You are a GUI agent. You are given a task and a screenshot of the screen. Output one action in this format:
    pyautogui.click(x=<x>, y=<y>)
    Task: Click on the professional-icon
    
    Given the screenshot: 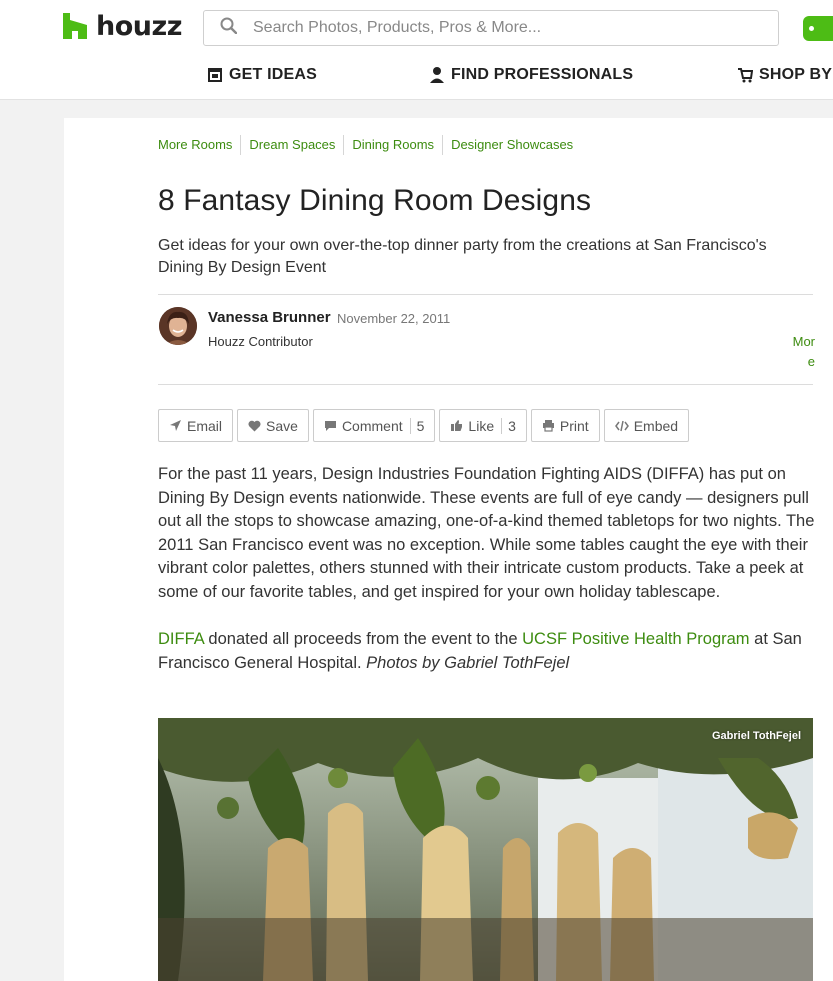 What is the action you would take?
    pyautogui.click(x=437, y=75)
    